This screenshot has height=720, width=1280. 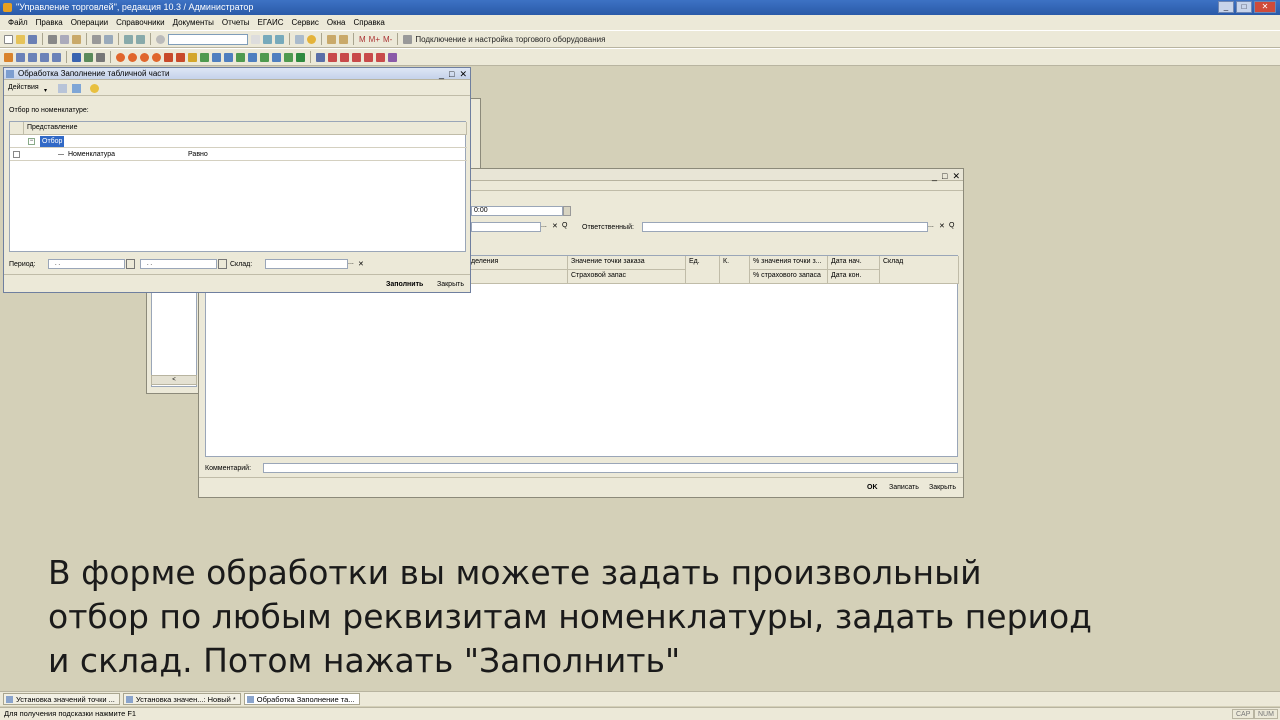 I want to click on fill-maximize-button: □, so click(x=451, y=74).